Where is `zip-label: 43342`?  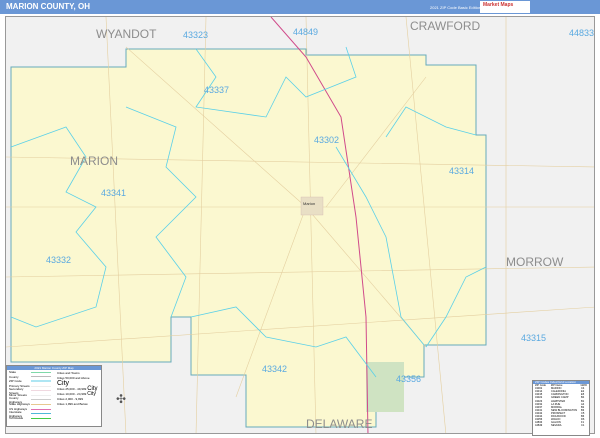
zip-label: 43342 is located at coordinates (274, 369).